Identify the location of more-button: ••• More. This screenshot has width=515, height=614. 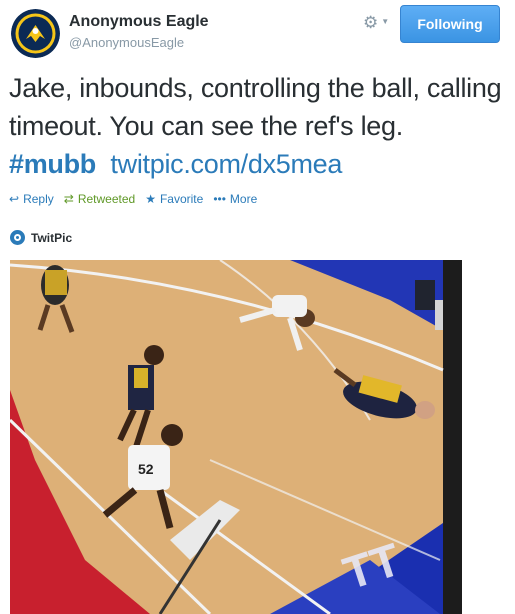
(235, 199).